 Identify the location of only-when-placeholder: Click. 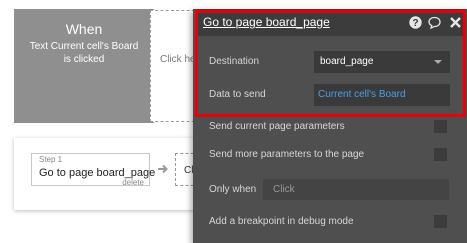
(284, 189).